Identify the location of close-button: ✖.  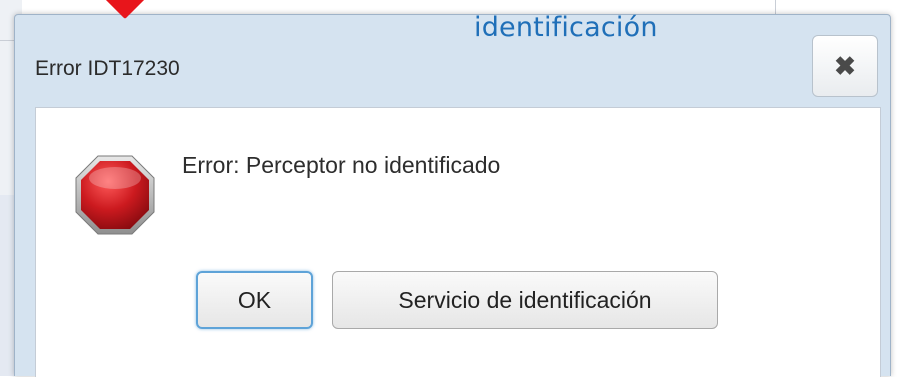
(845, 66).